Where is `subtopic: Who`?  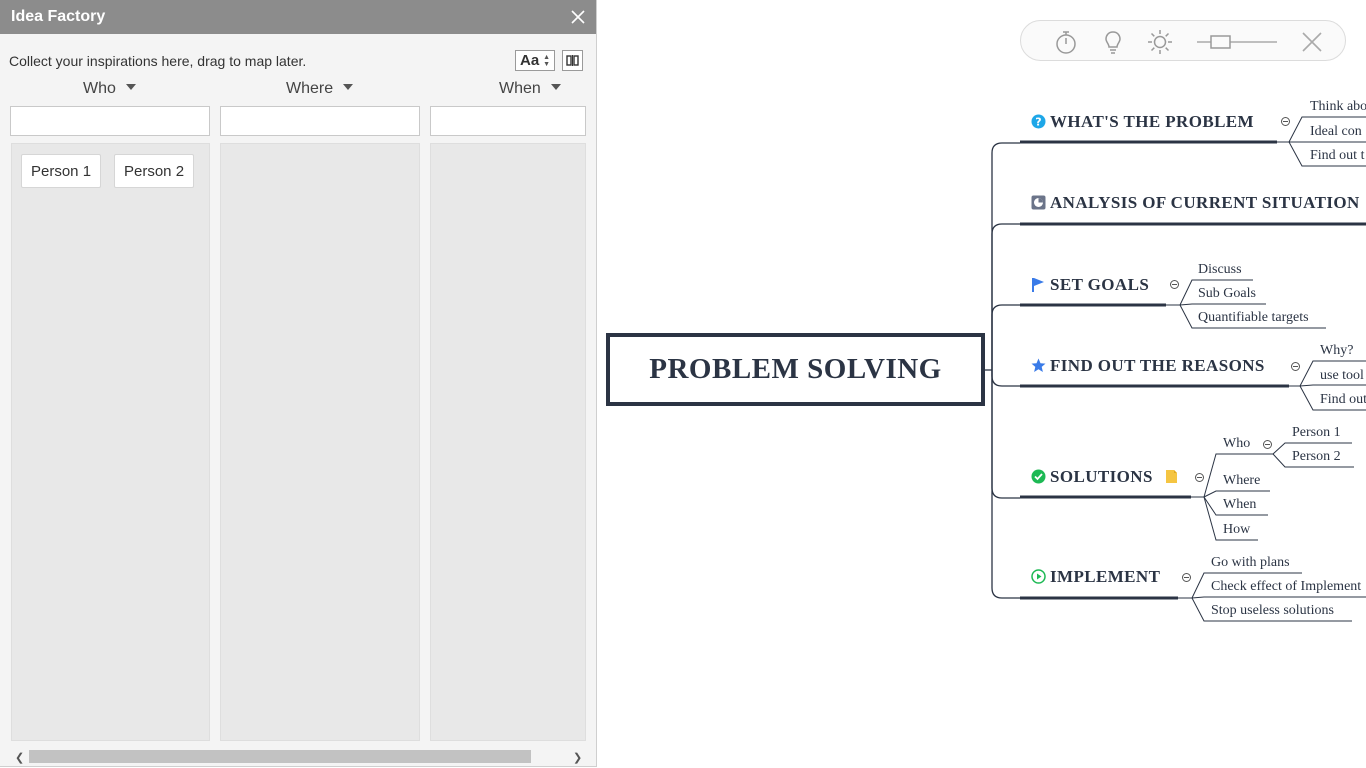
subtopic: Who is located at coordinates (1236, 444).